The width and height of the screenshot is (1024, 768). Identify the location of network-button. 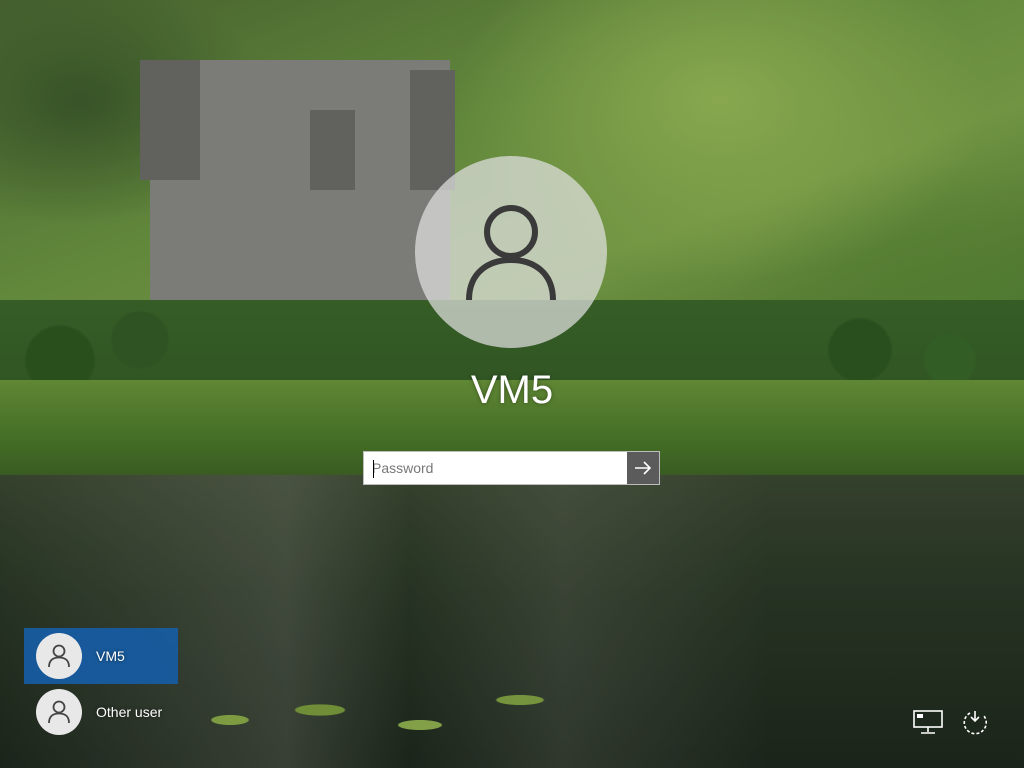
(928, 723).